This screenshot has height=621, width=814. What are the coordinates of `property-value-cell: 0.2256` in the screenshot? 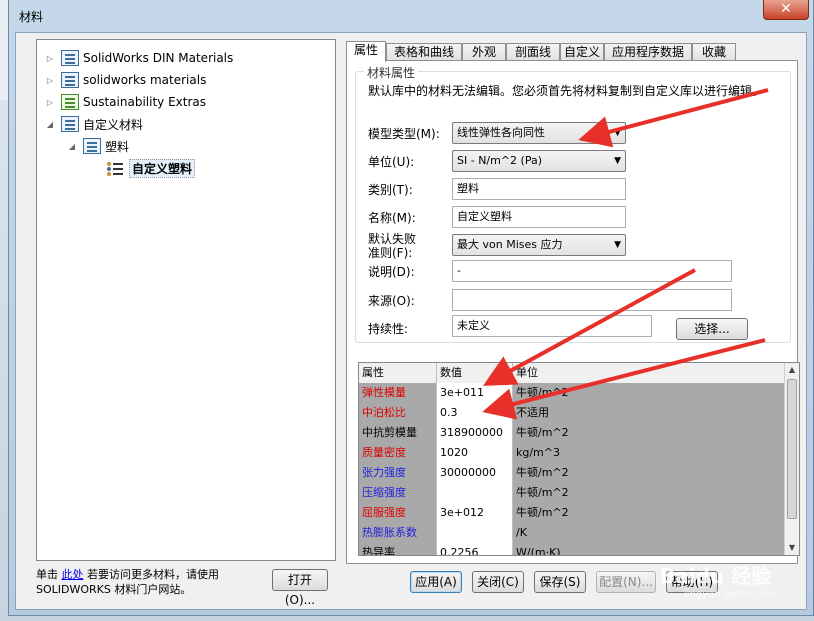 It's located at (475, 549).